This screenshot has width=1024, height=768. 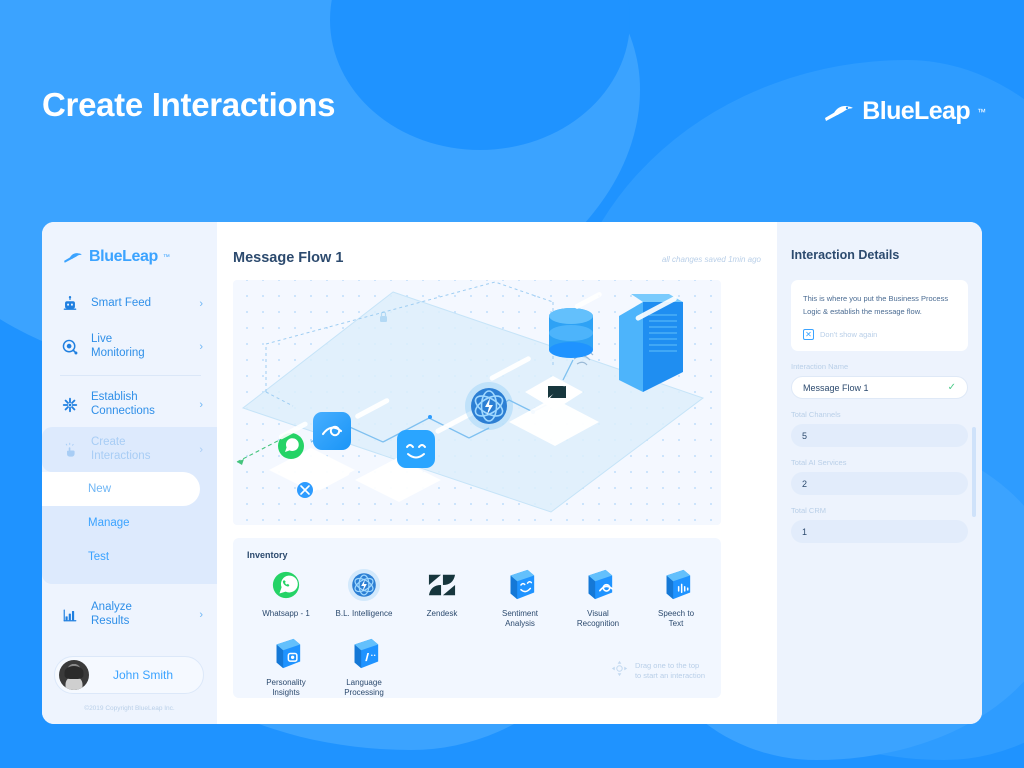 I want to click on isometric-flow-diagram, so click(x=470, y=397).